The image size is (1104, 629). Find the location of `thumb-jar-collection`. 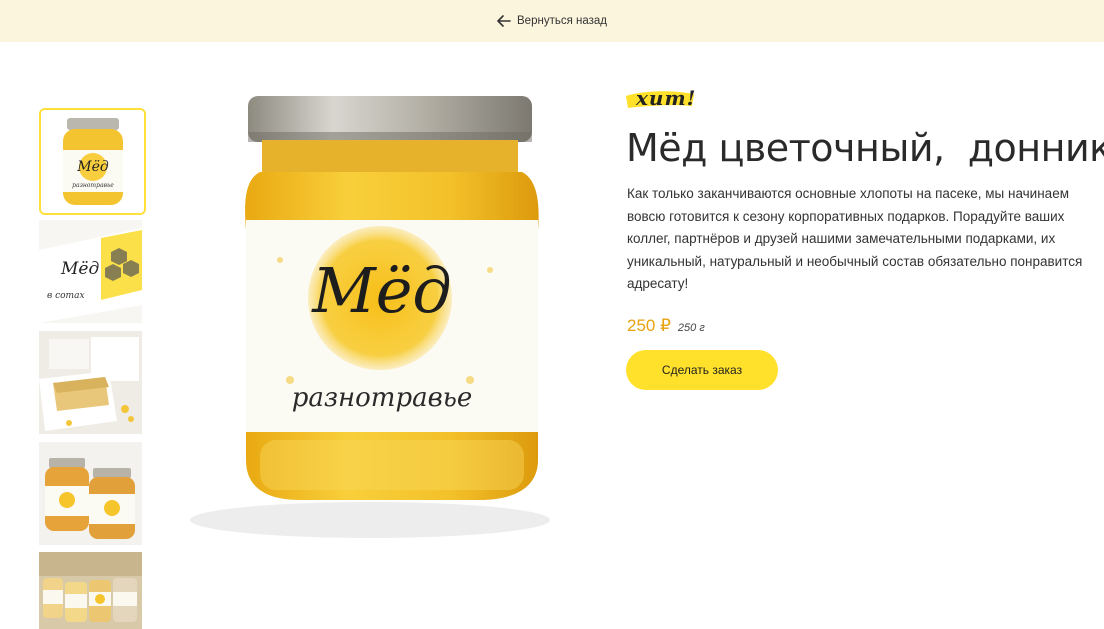

thumb-jar-collection is located at coordinates (90, 590).